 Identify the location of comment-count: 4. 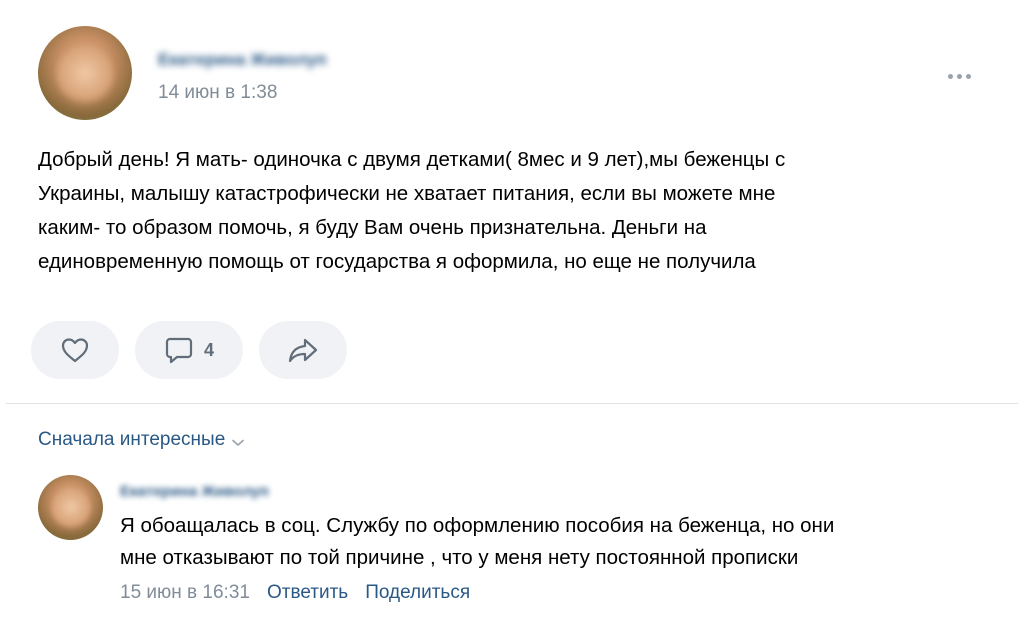
(208, 349).